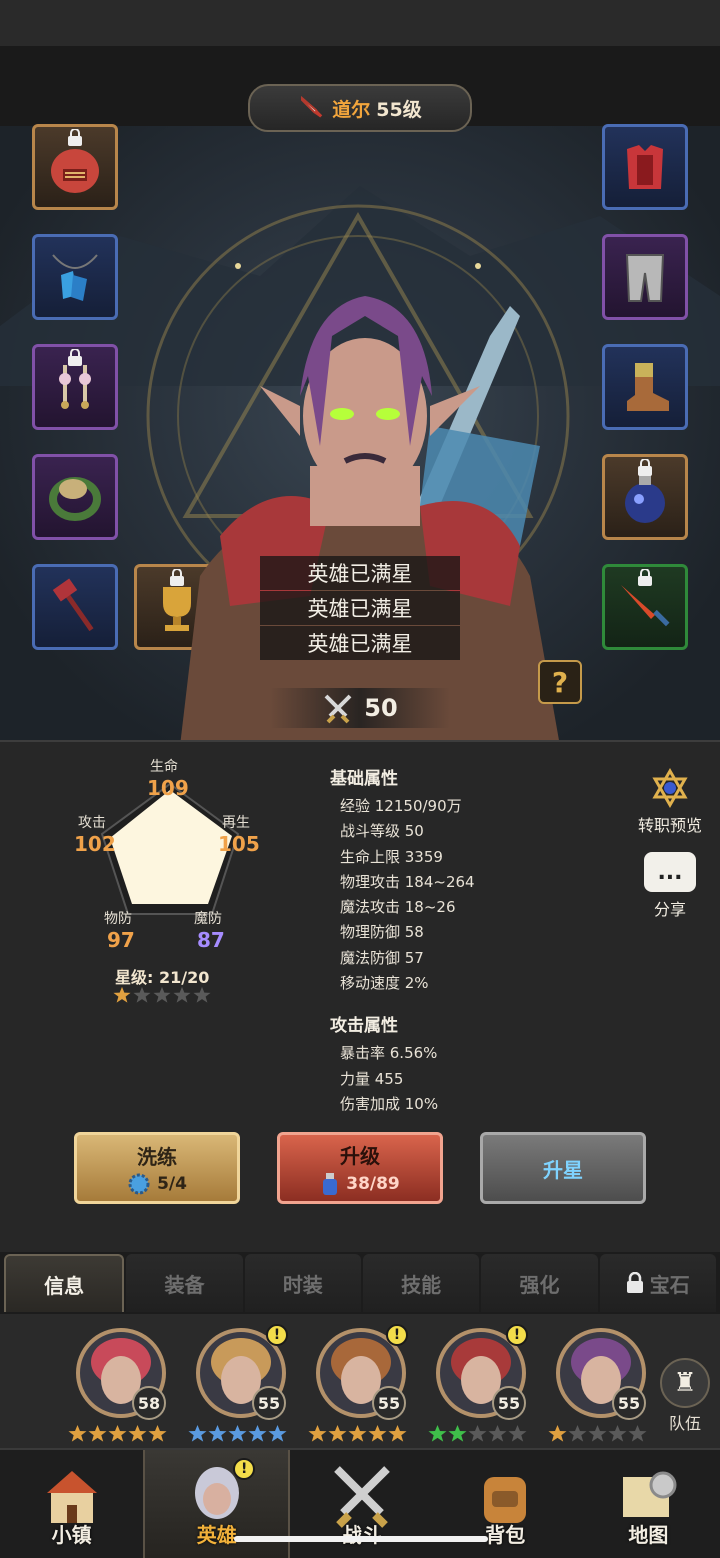 The width and height of the screenshot is (720, 1558). I want to click on upgrade-button: 升级 38/89, so click(360, 1168).